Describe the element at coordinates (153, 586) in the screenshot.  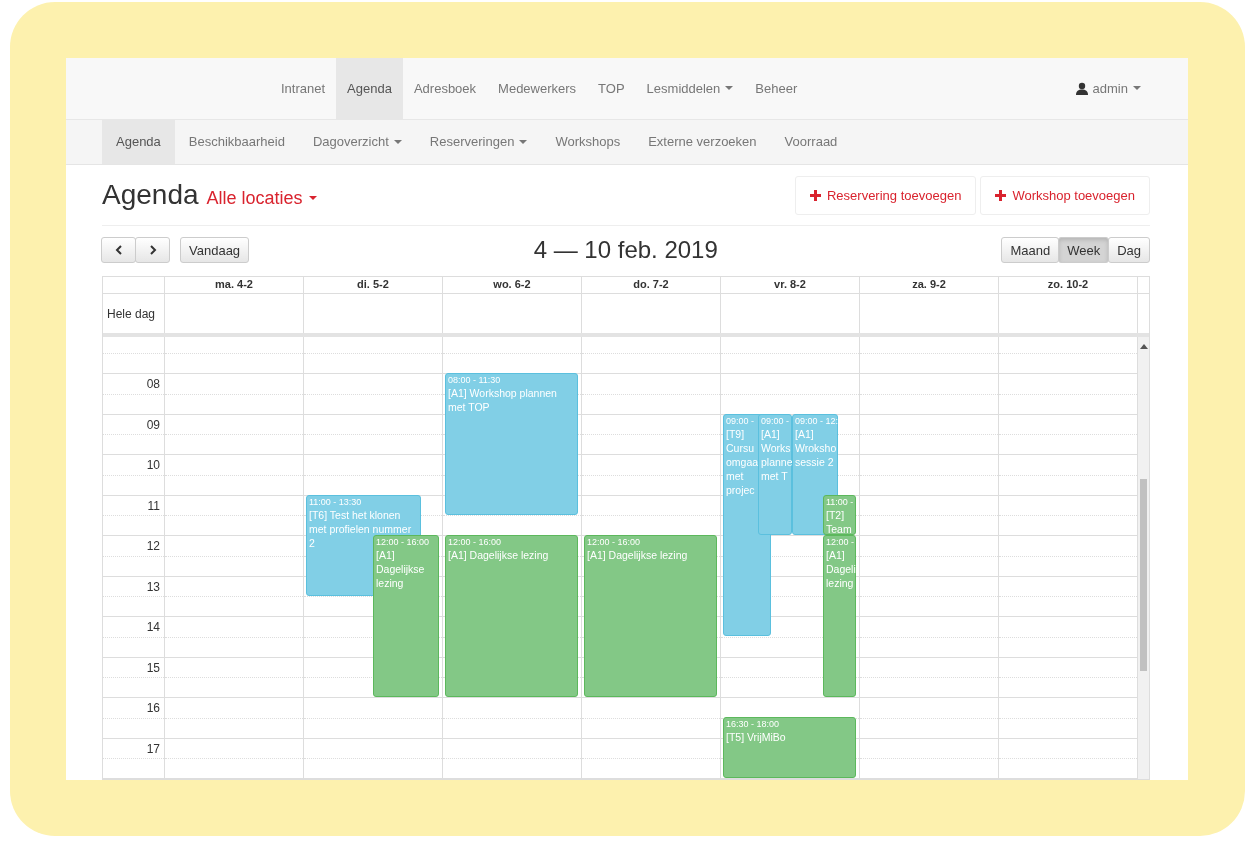
I see `hour-label: 13` at that location.